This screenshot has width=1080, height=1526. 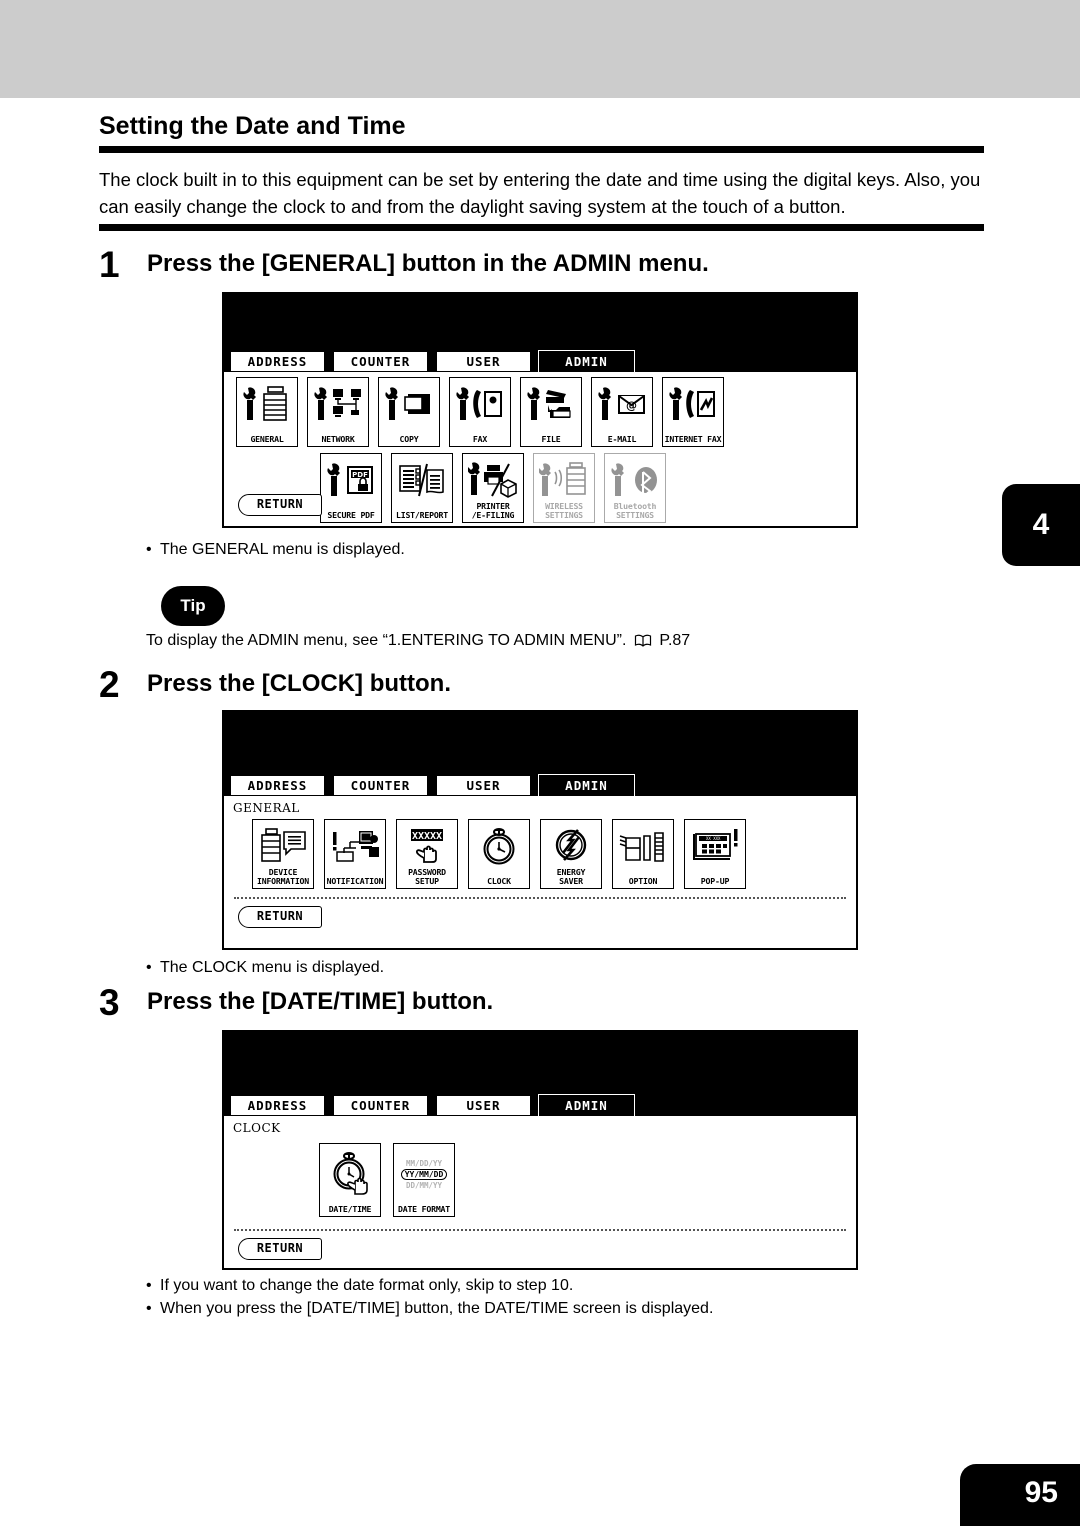 What do you see at coordinates (427, 836) in the screenshot?
I see `svg-text: XXXXX` at bounding box center [427, 836].